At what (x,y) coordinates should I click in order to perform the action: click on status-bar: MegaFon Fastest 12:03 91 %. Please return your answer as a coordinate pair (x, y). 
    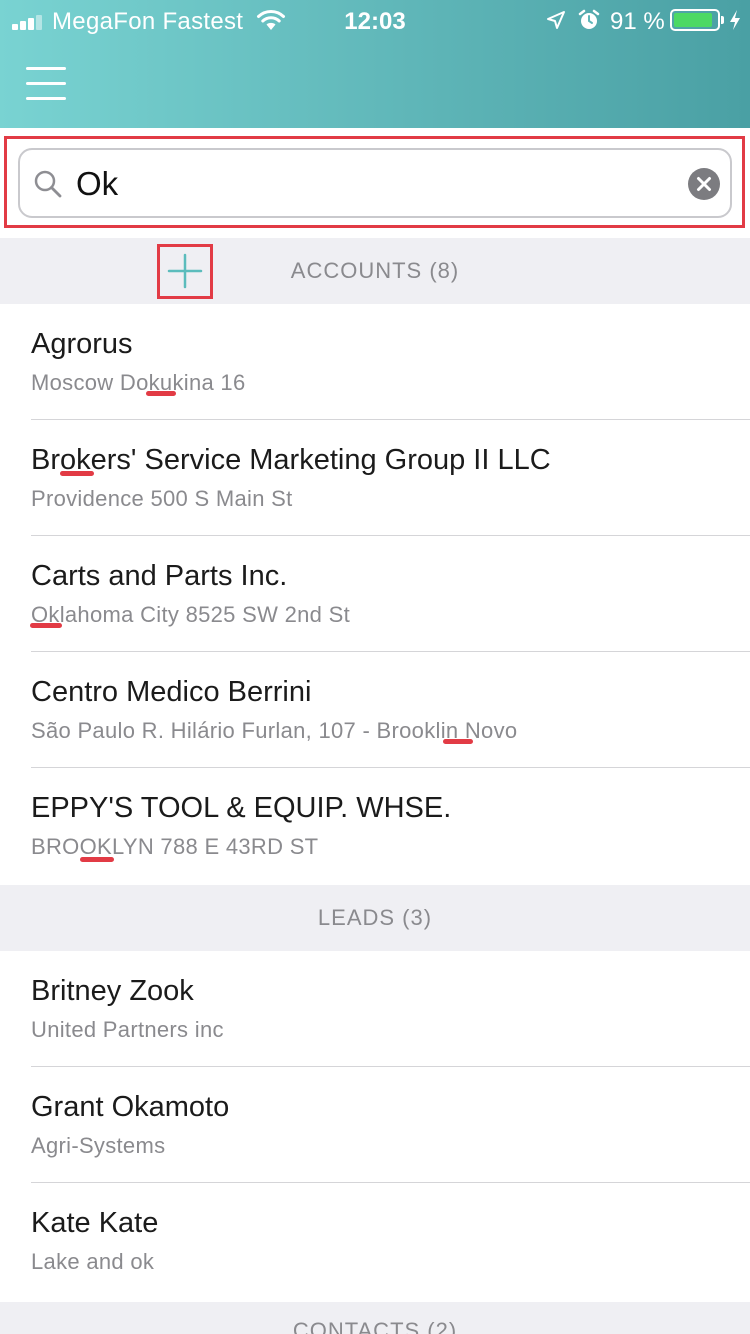
    Looking at the image, I should click on (375, 20).